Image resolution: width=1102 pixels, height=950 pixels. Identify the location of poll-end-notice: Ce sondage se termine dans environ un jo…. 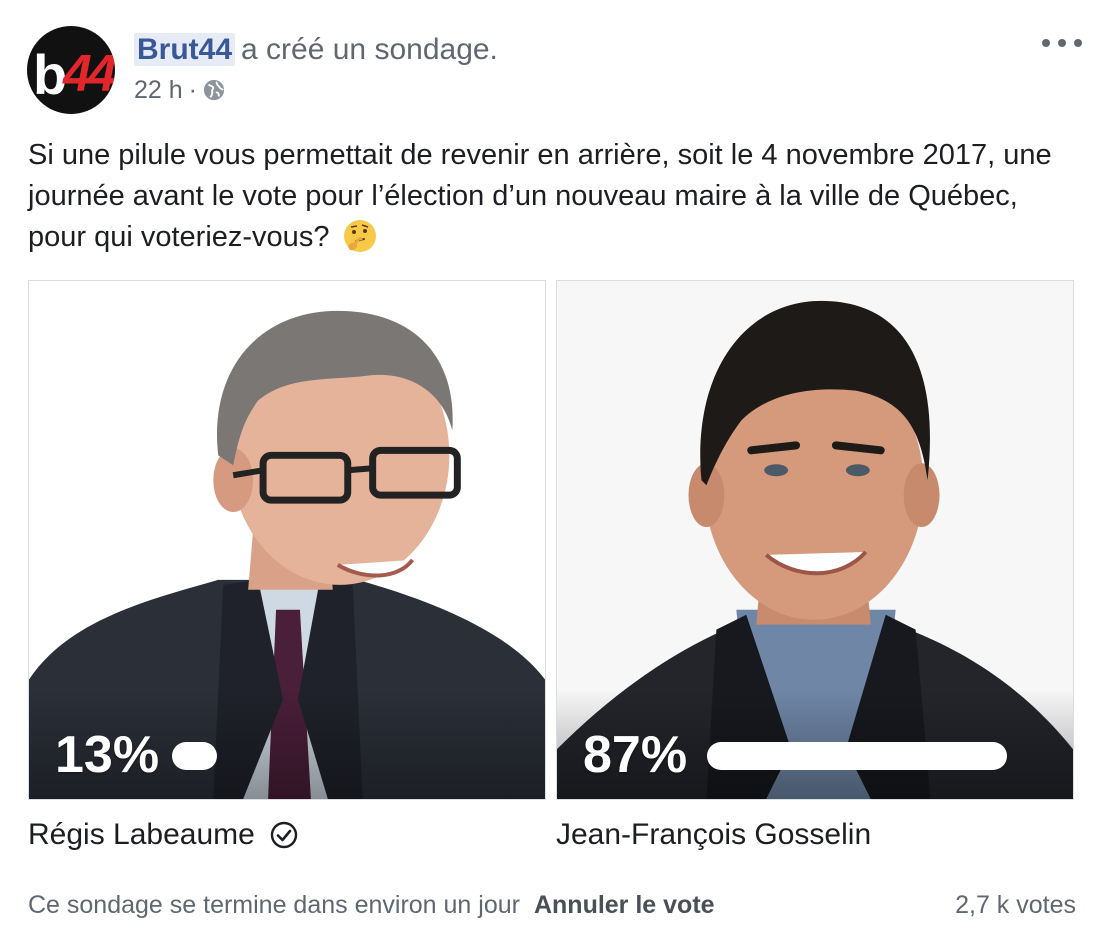
(274, 905).